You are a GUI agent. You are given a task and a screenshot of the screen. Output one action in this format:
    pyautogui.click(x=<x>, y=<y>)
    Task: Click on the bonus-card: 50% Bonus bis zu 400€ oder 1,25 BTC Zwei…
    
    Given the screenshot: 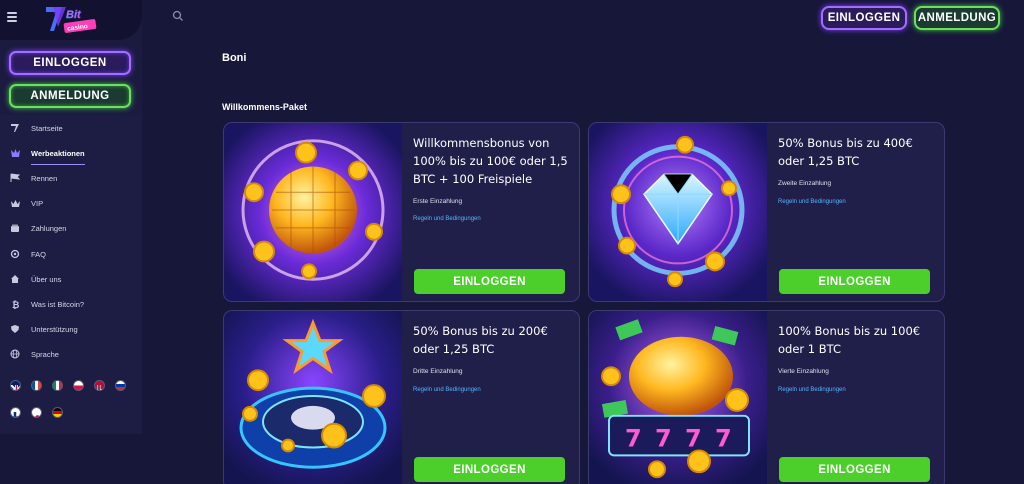 What is the action you would take?
    pyautogui.click(x=766, y=212)
    